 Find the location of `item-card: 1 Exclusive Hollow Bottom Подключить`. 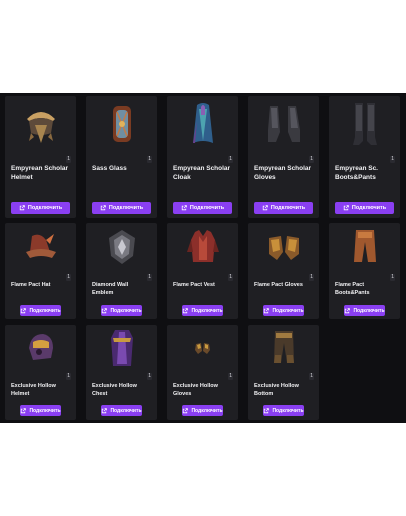

item-card: 1 Exclusive Hollow Bottom Подключить is located at coordinates (283, 372).